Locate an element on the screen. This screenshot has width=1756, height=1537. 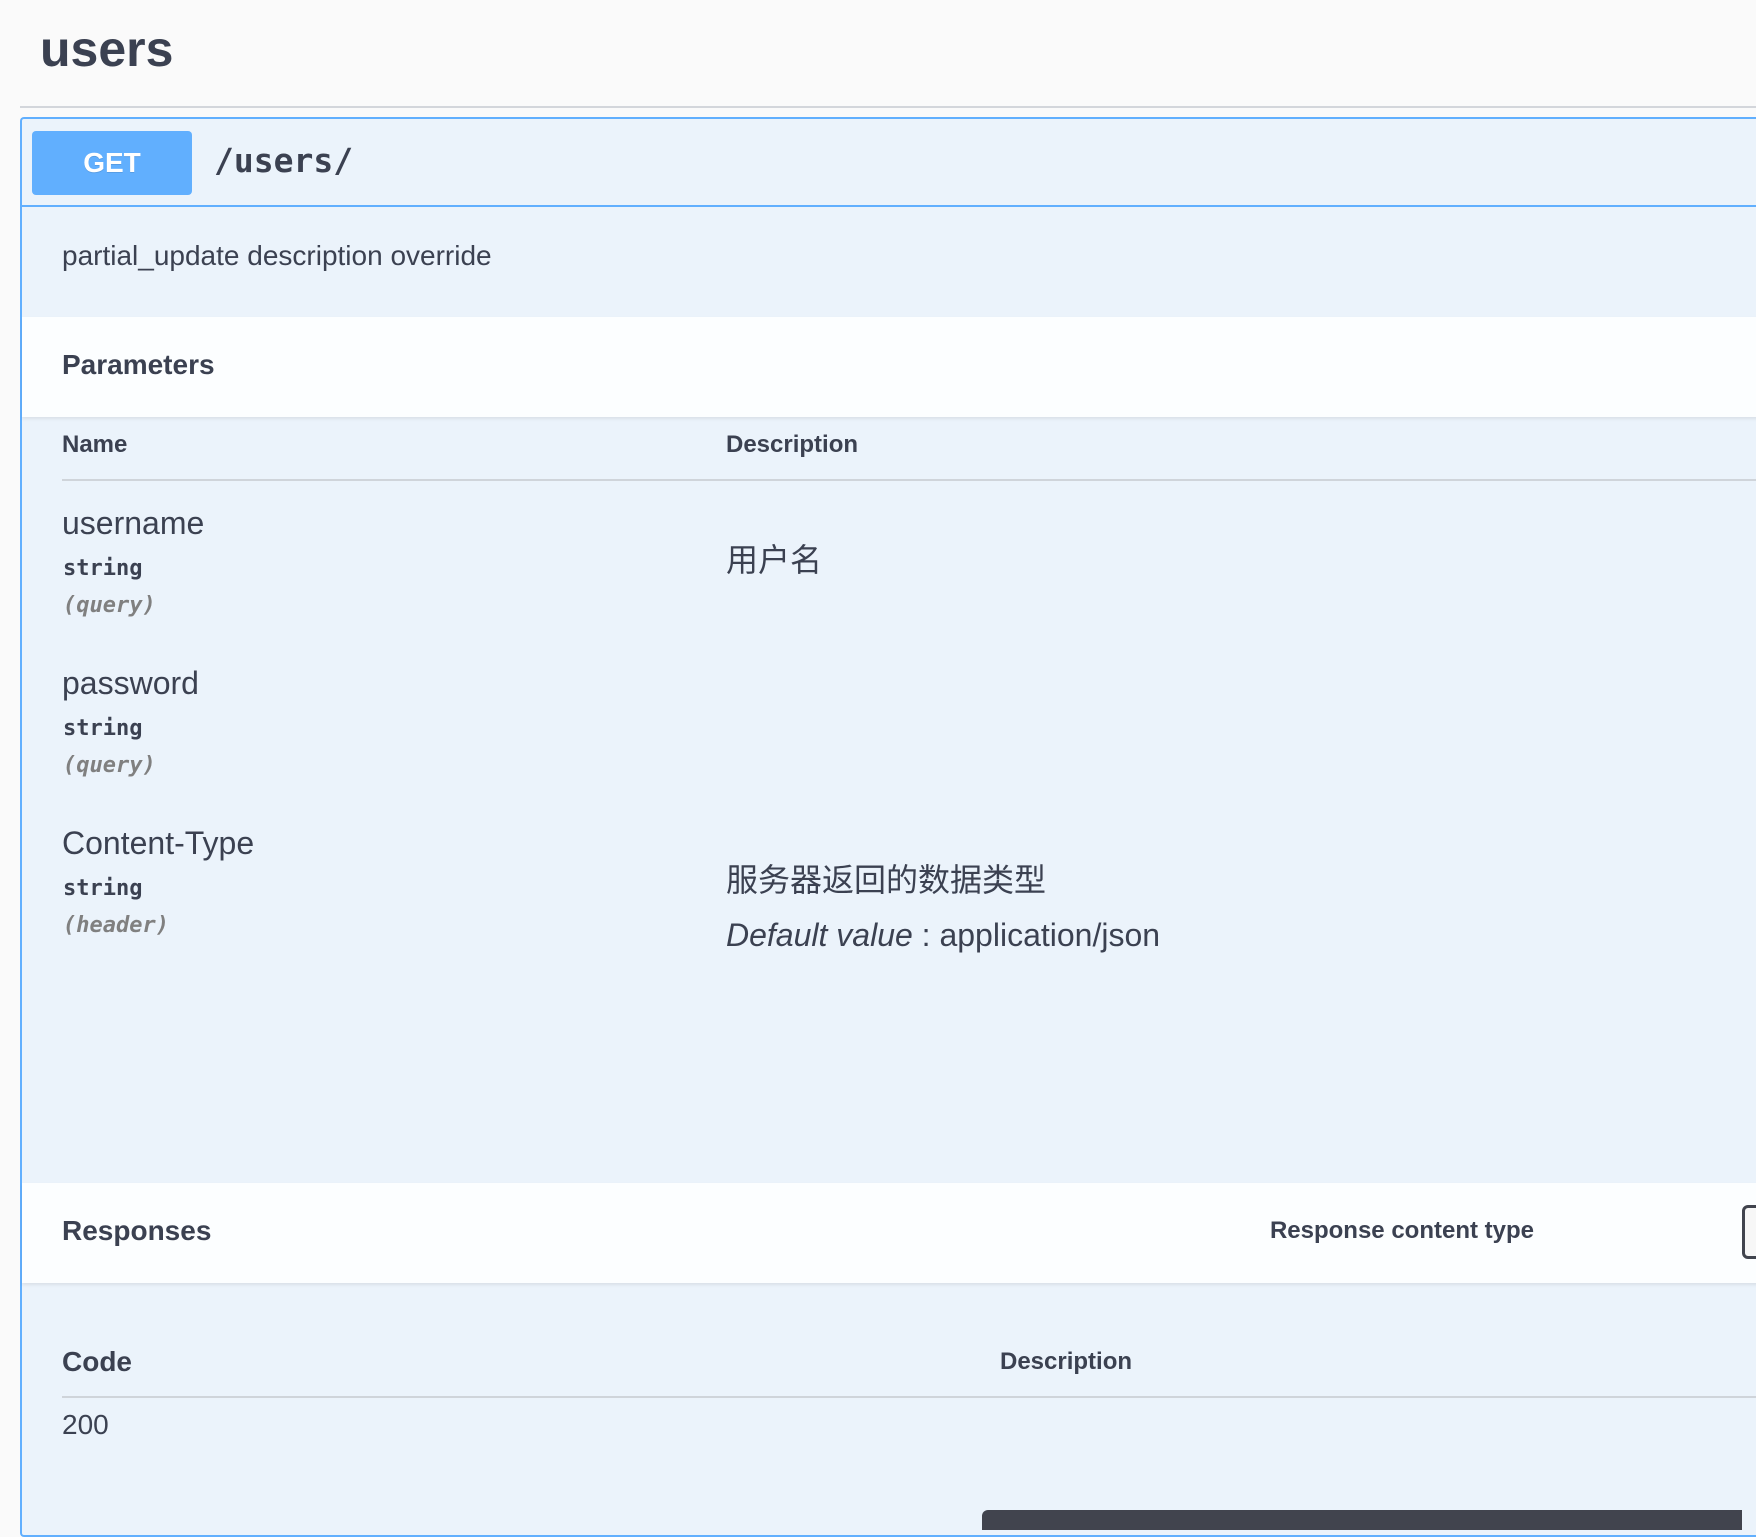
default-value-text: application/json is located at coordinates (1050, 935).